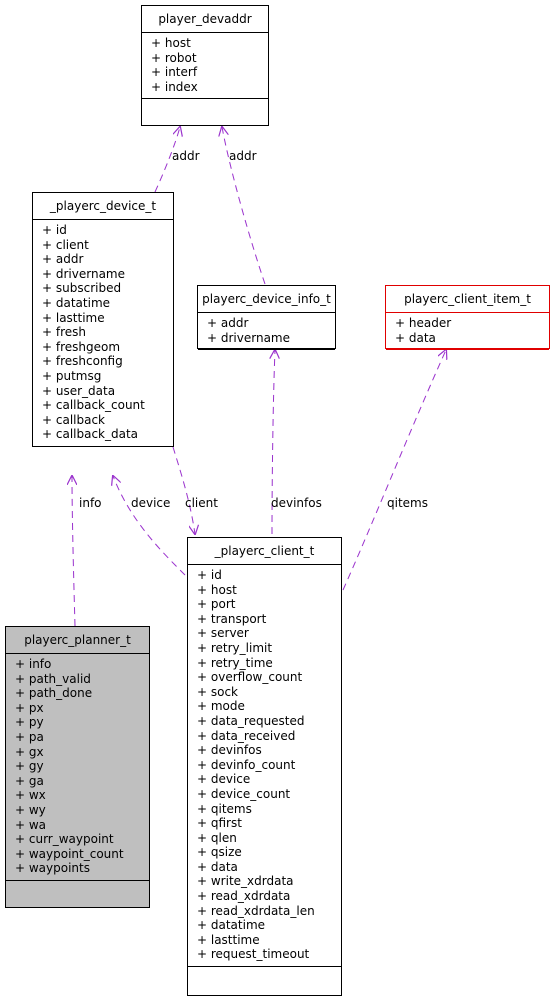 The width and height of the screenshot is (553, 1000). Describe the element at coordinates (174, 86) in the screenshot. I see `attribute-item: + index` at that location.